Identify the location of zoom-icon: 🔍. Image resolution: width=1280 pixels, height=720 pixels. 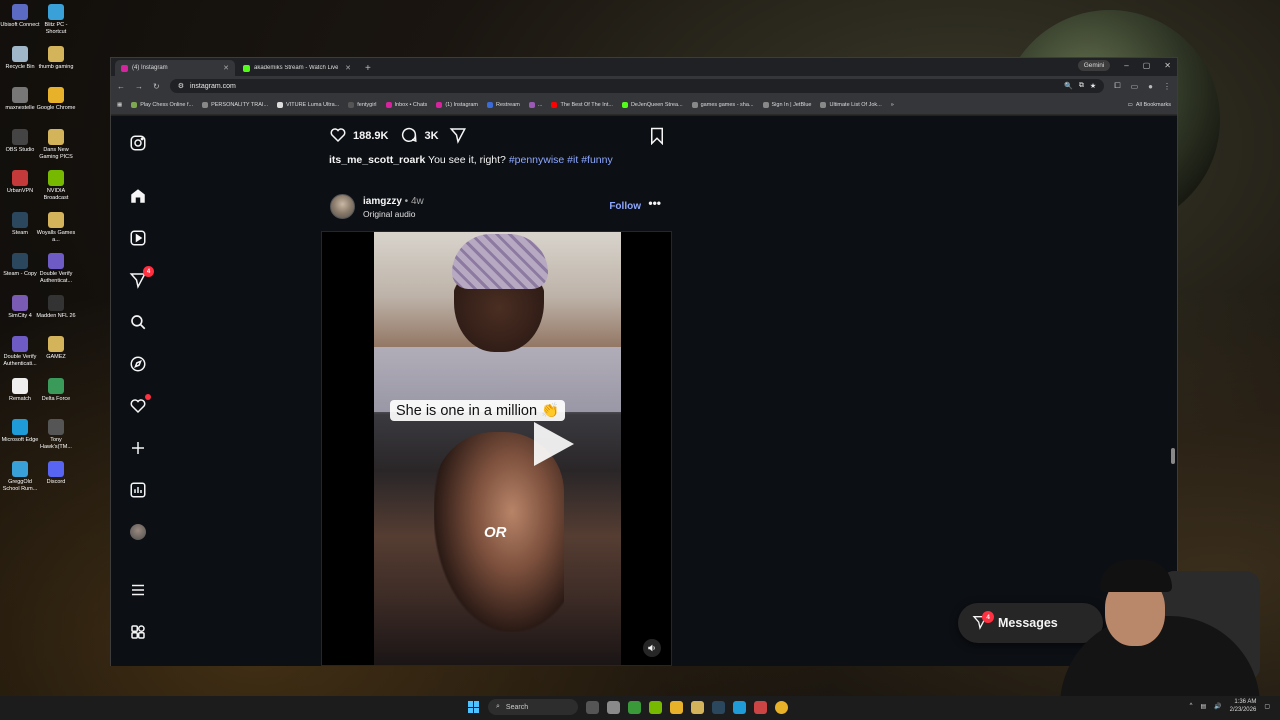
(1068, 86).